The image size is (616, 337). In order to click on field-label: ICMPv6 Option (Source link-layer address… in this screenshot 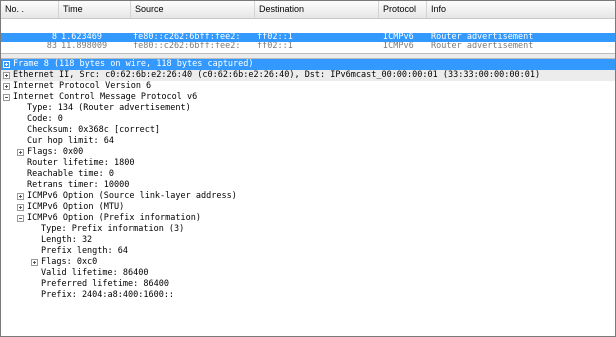, I will do `click(132, 196)`.